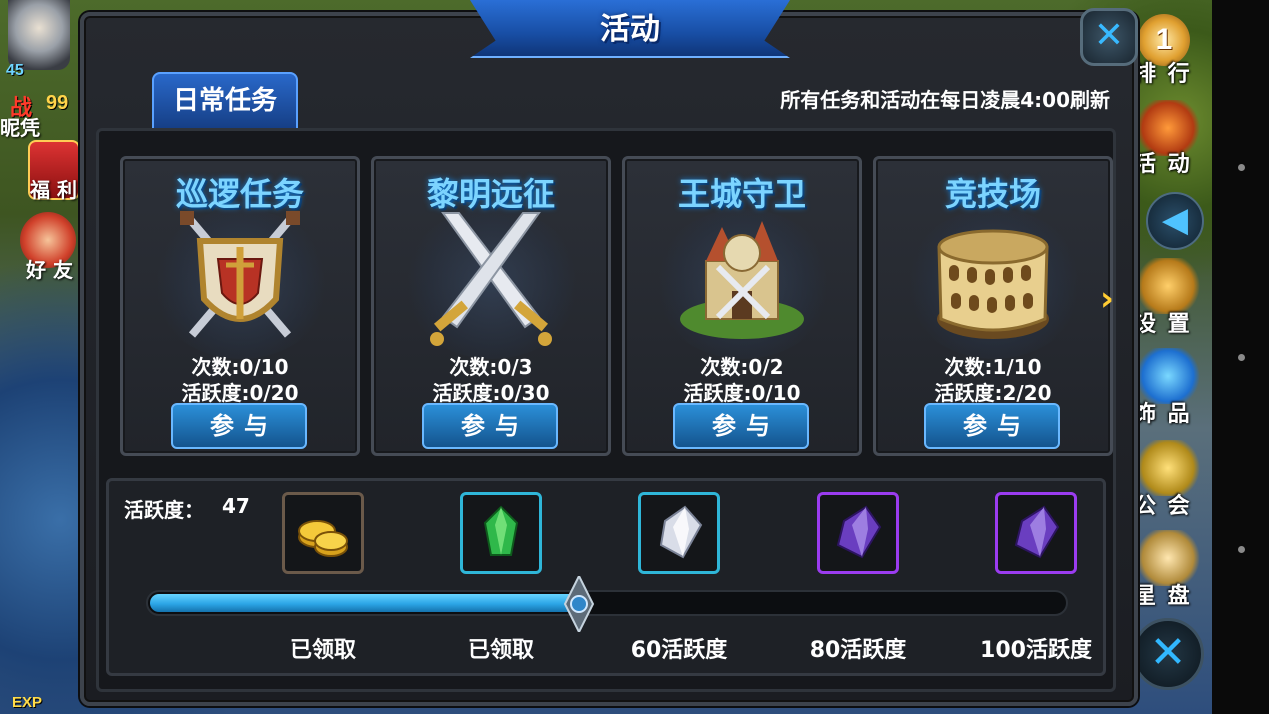 The image size is (1269, 714). What do you see at coordinates (323, 538) in the screenshot?
I see `gold-coins-icon` at bounding box center [323, 538].